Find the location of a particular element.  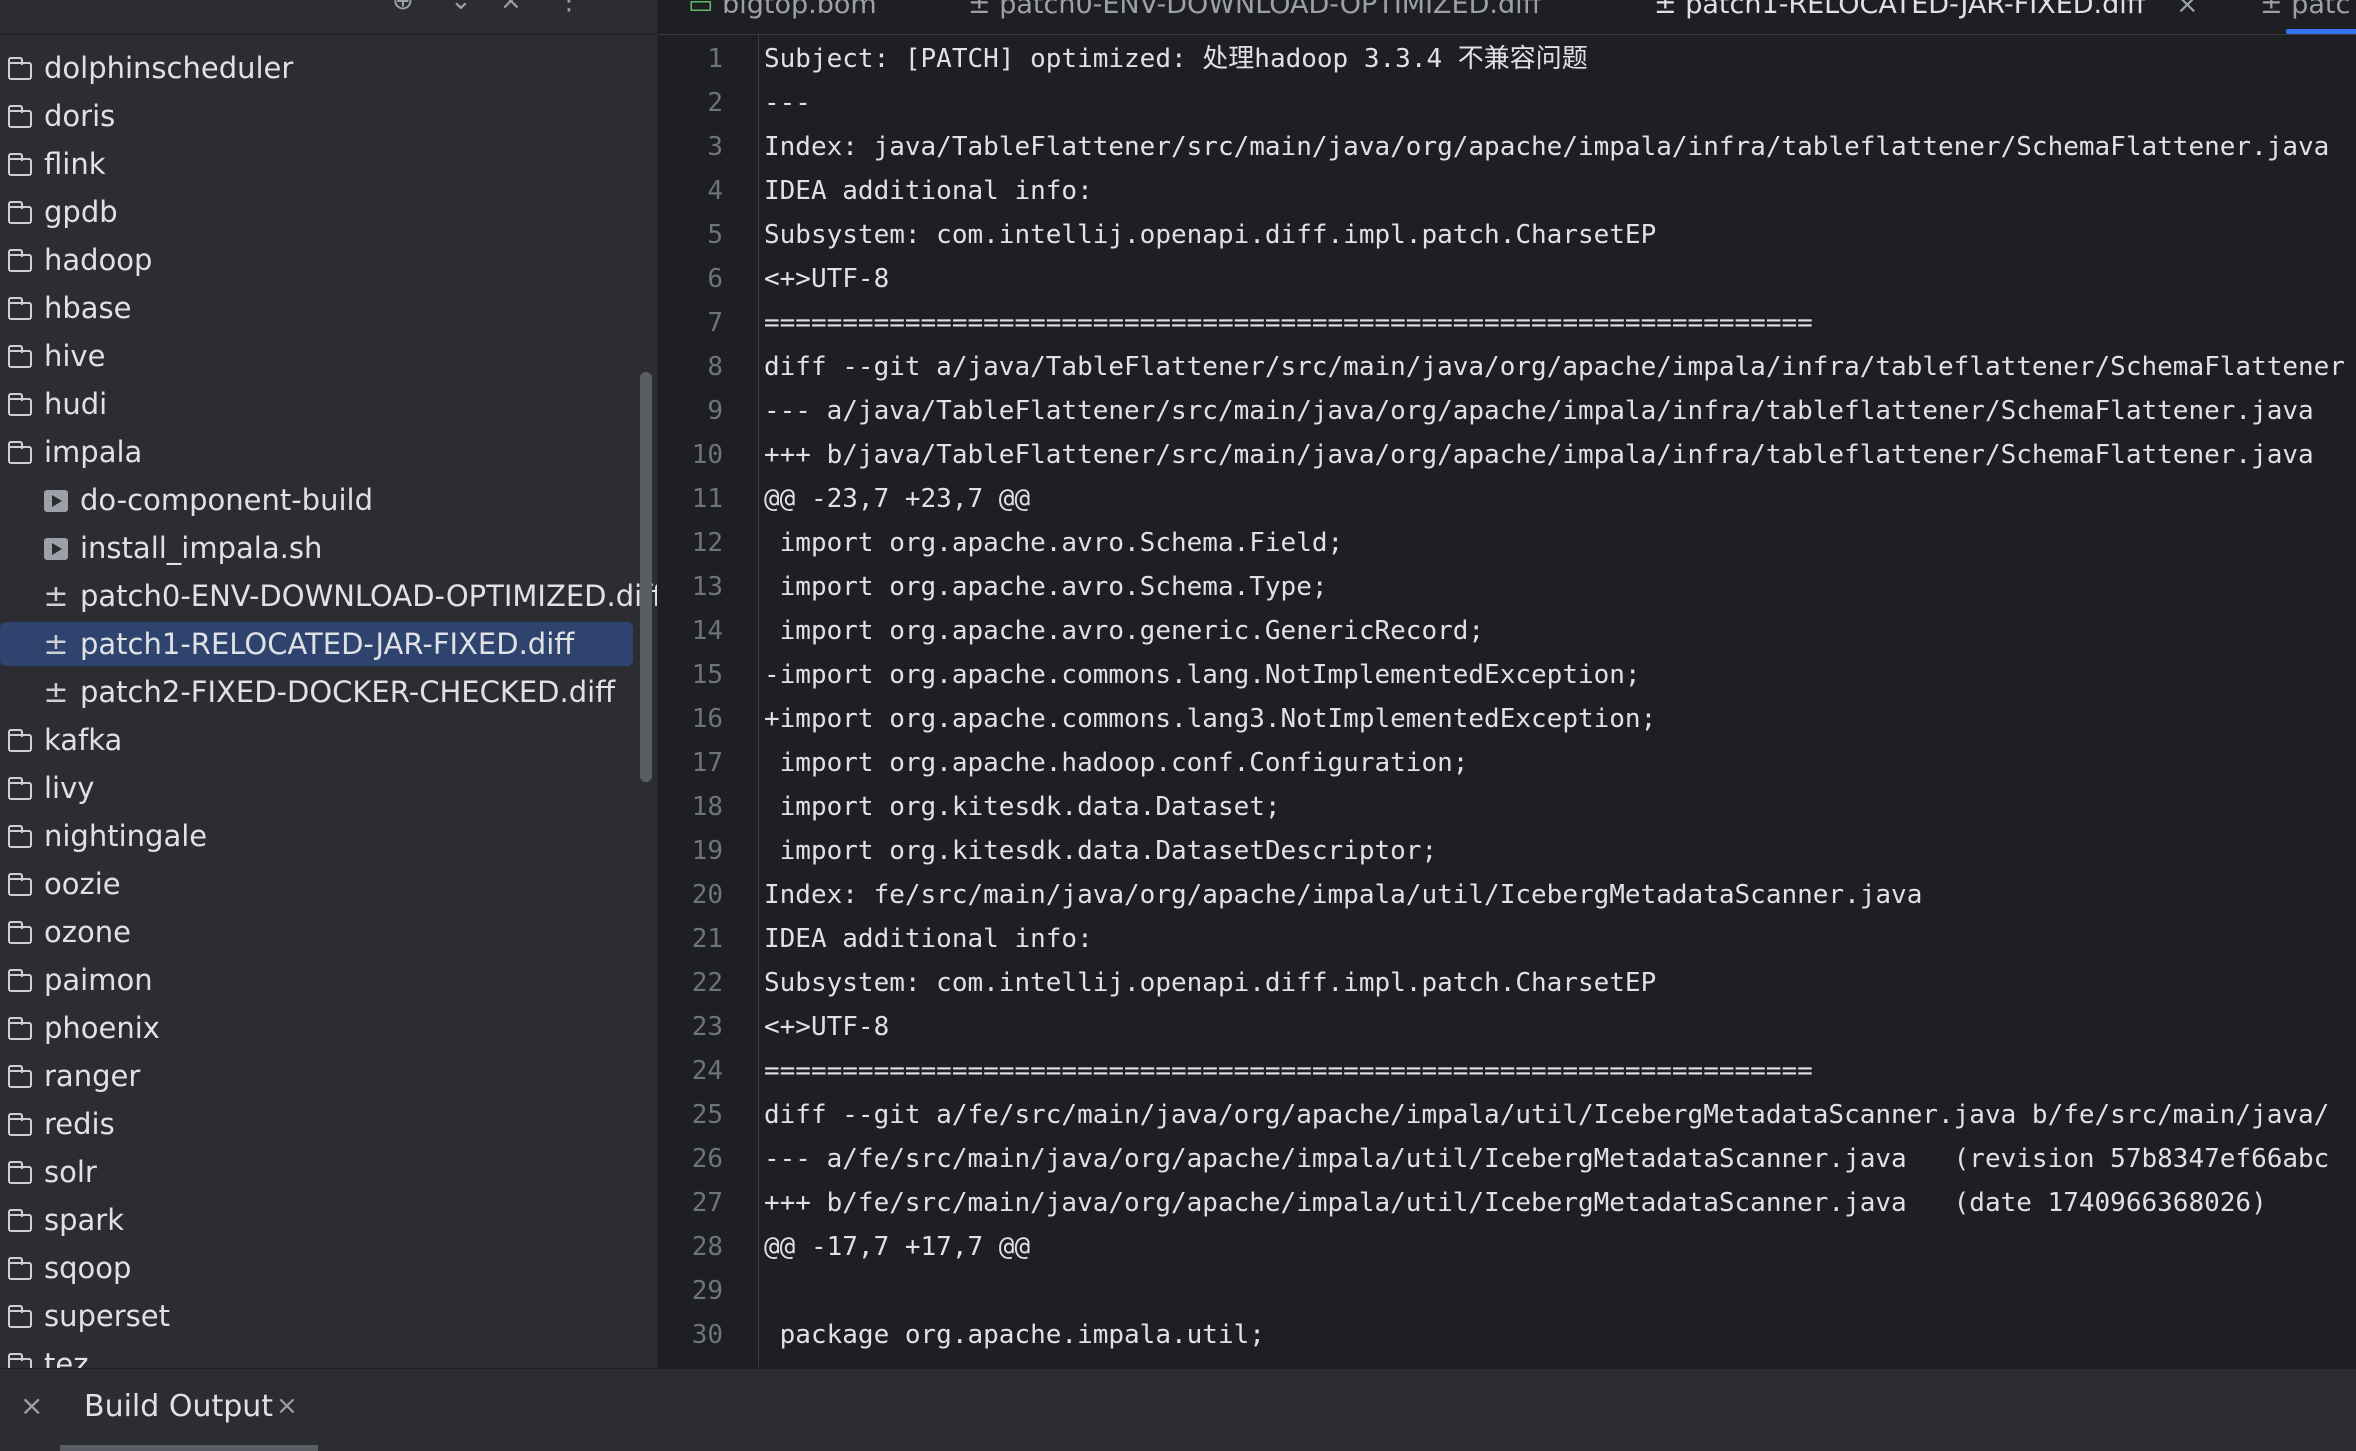

line-number: 5 is located at coordinates (715, 235).